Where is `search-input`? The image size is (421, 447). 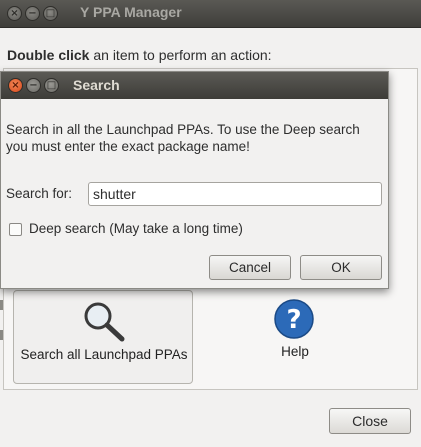
search-input is located at coordinates (235, 194).